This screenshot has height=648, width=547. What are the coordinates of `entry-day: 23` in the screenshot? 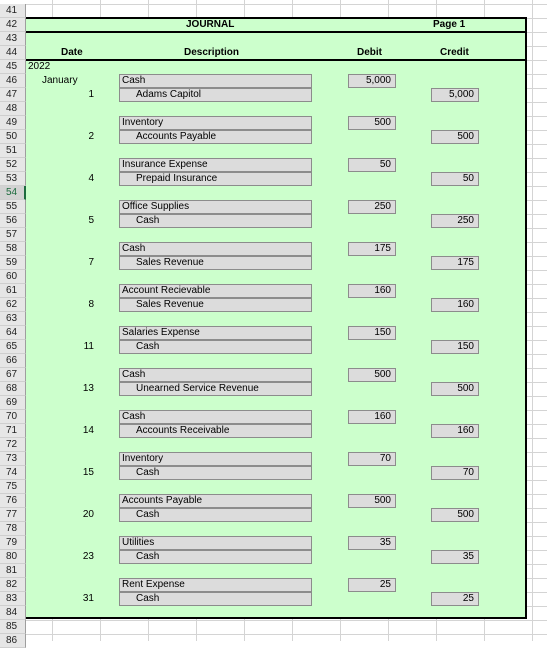 It's located at (67, 557).